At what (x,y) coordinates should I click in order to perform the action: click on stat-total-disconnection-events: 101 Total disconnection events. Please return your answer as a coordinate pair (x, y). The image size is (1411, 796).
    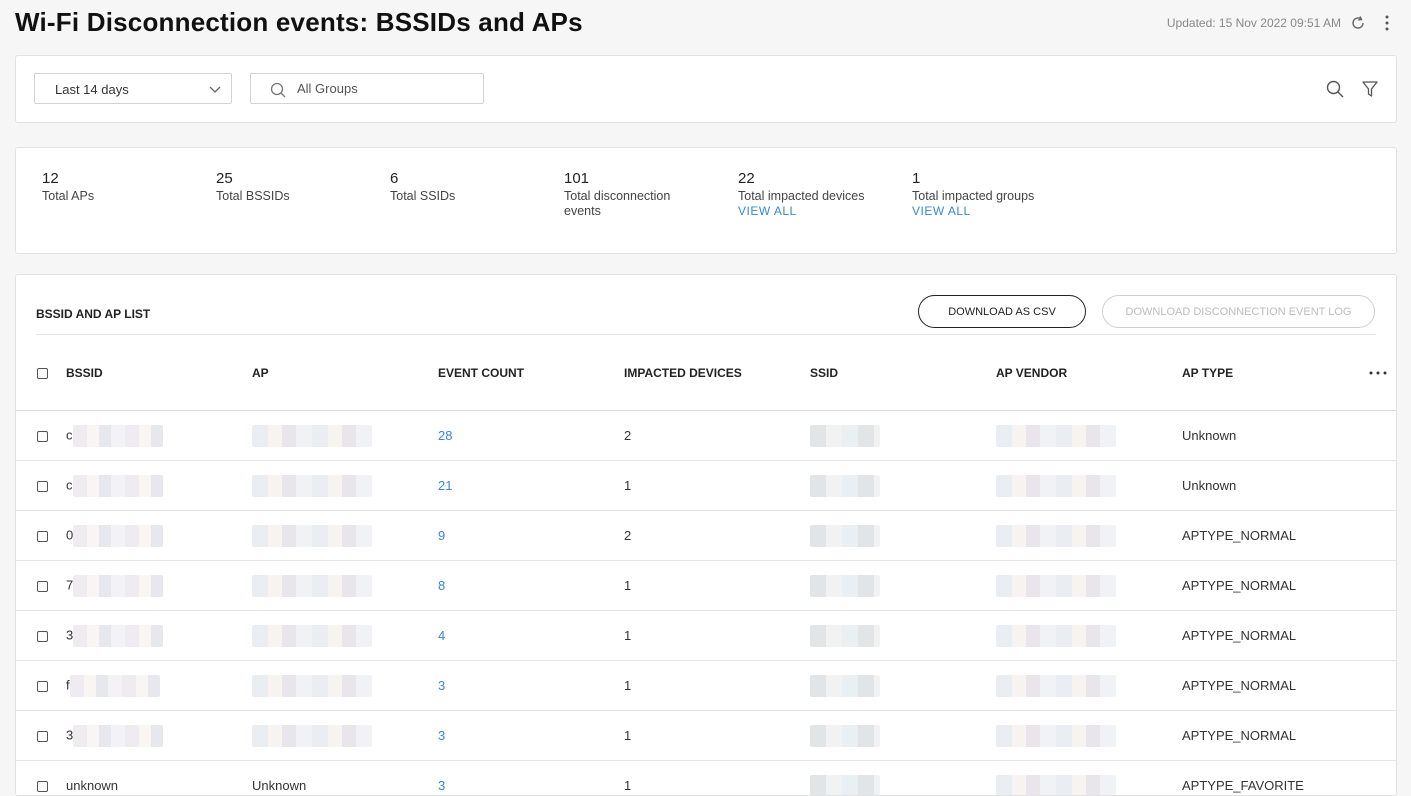
    Looking at the image, I should click on (629, 194).